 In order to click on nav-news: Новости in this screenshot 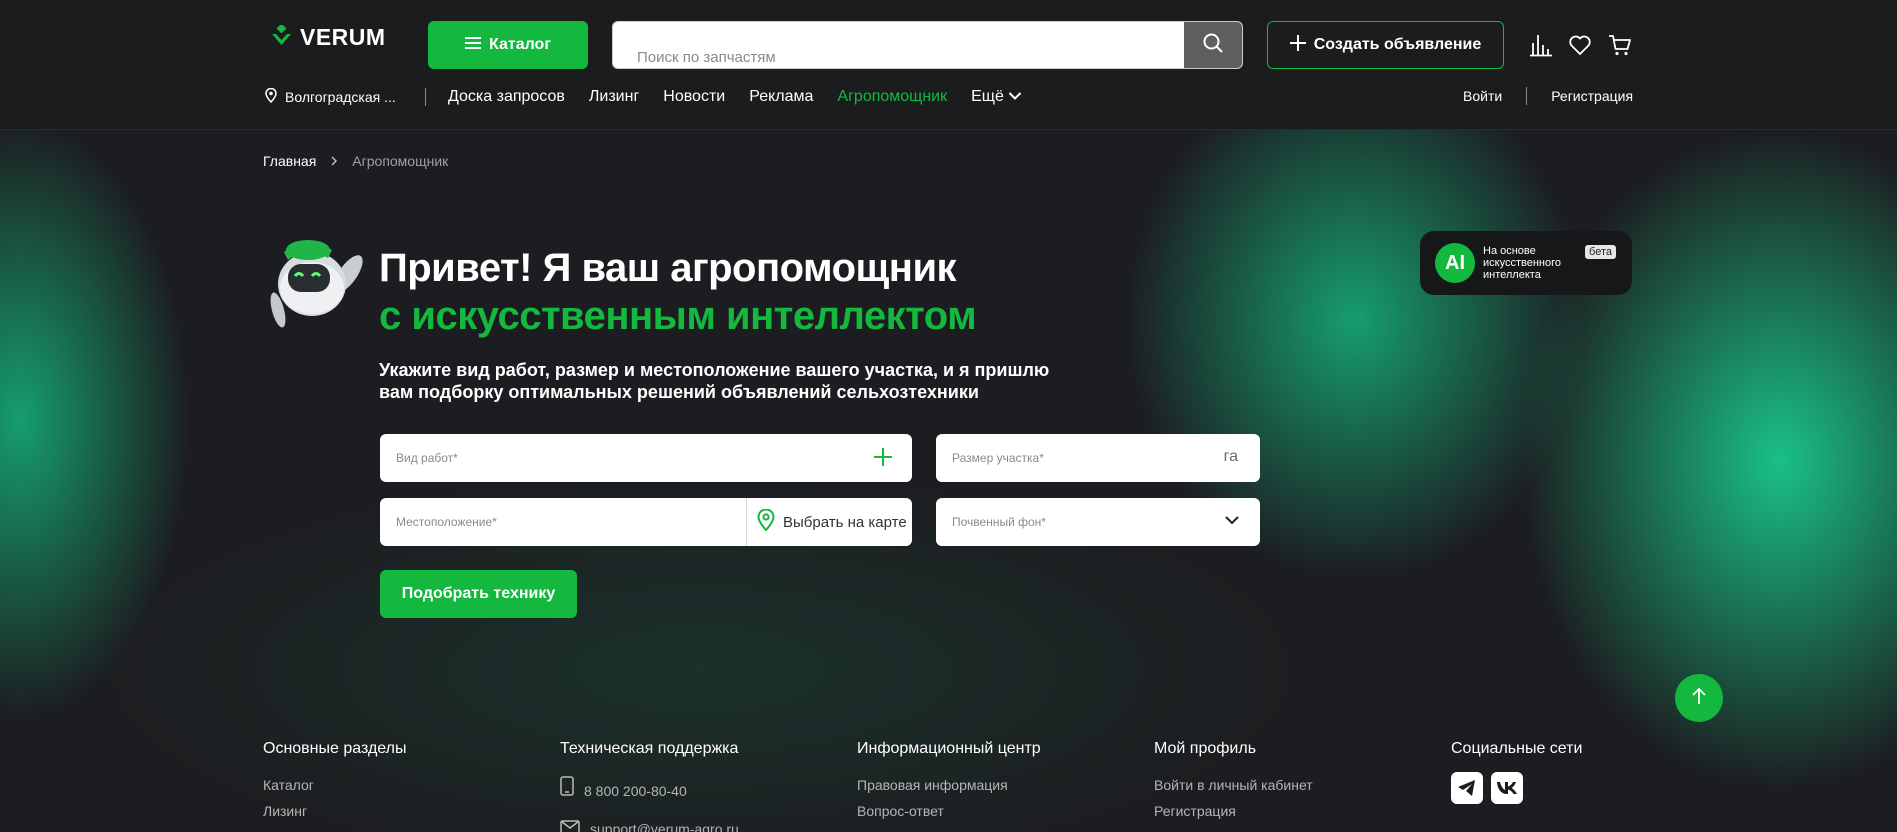, I will do `click(694, 97)`.